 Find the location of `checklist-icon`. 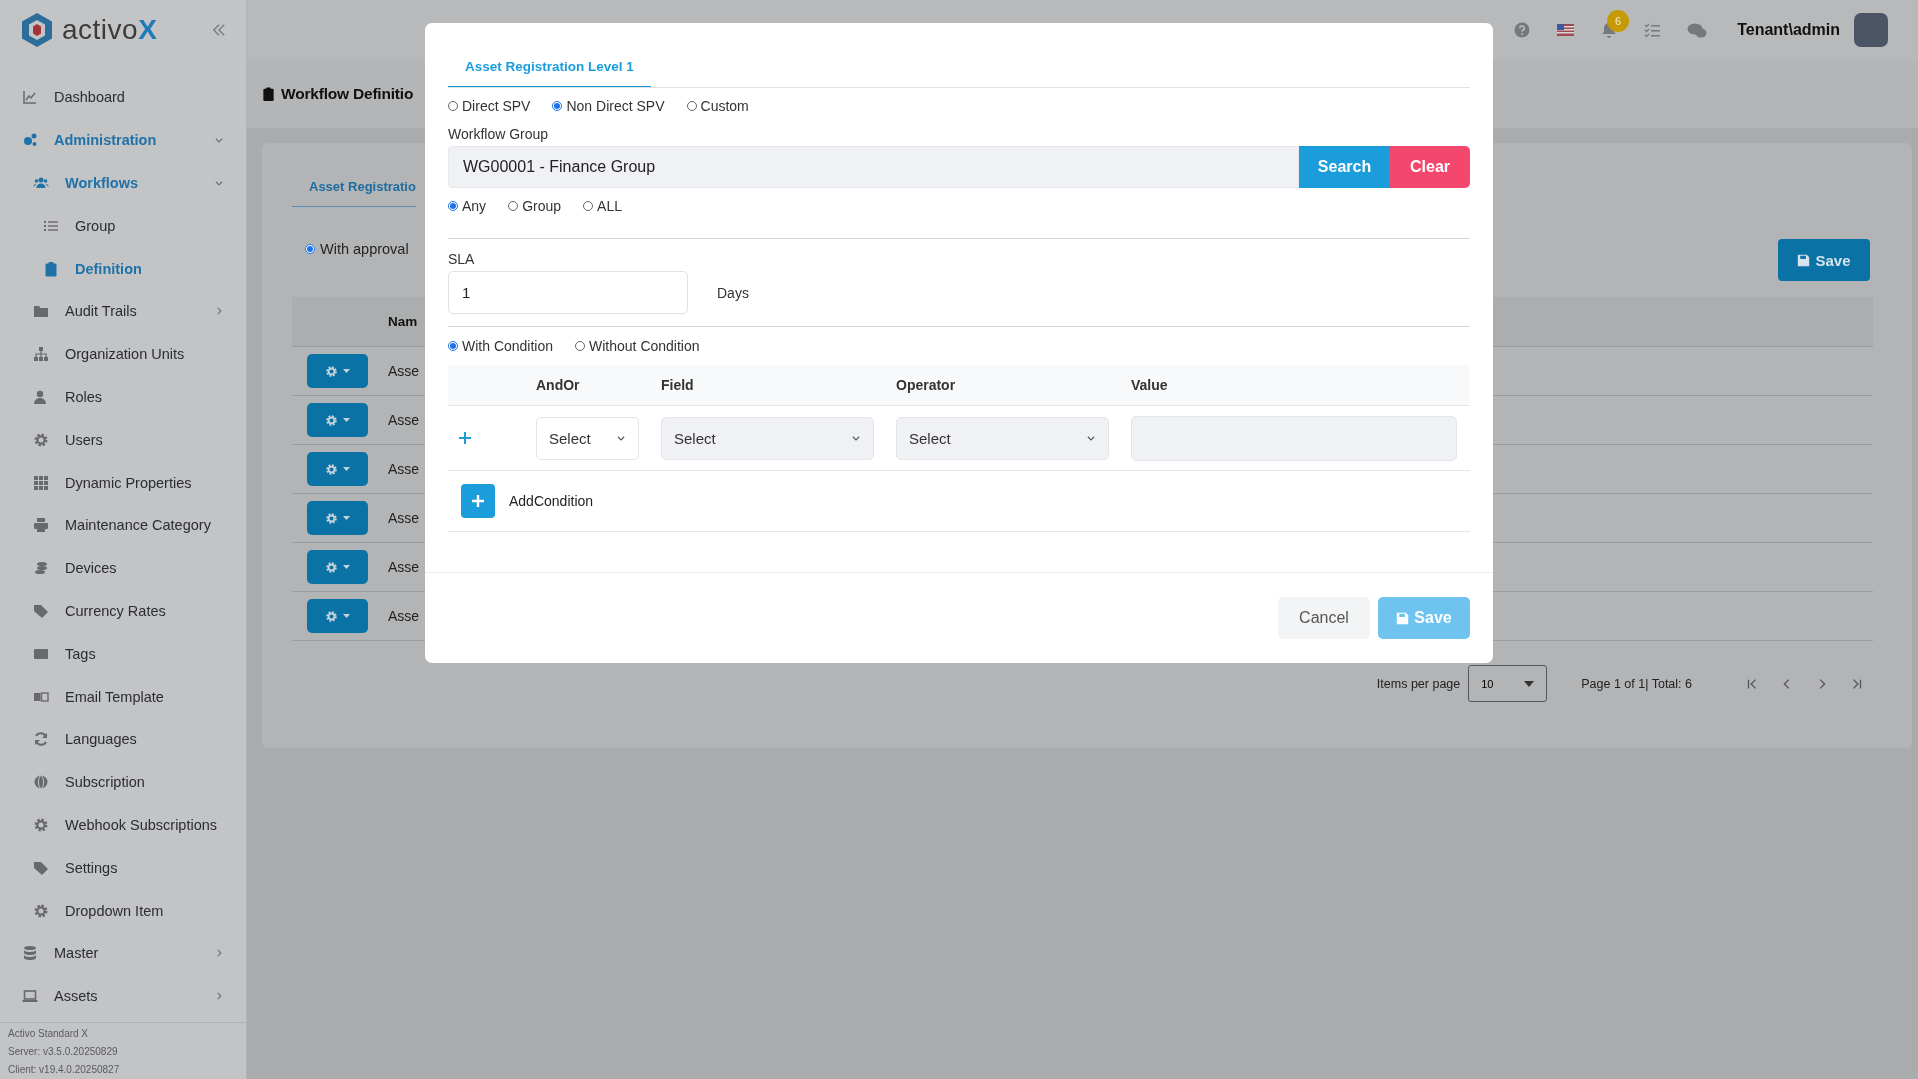

checklist-icon is located at coordinates (1652, 30).